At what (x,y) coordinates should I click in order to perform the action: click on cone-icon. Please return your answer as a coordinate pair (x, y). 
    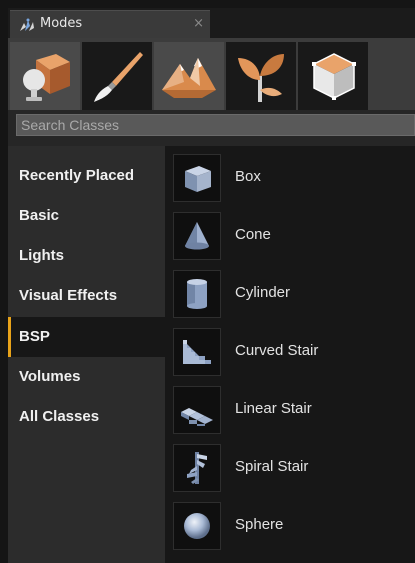
    Looking at the image, I should click on (197, 236).